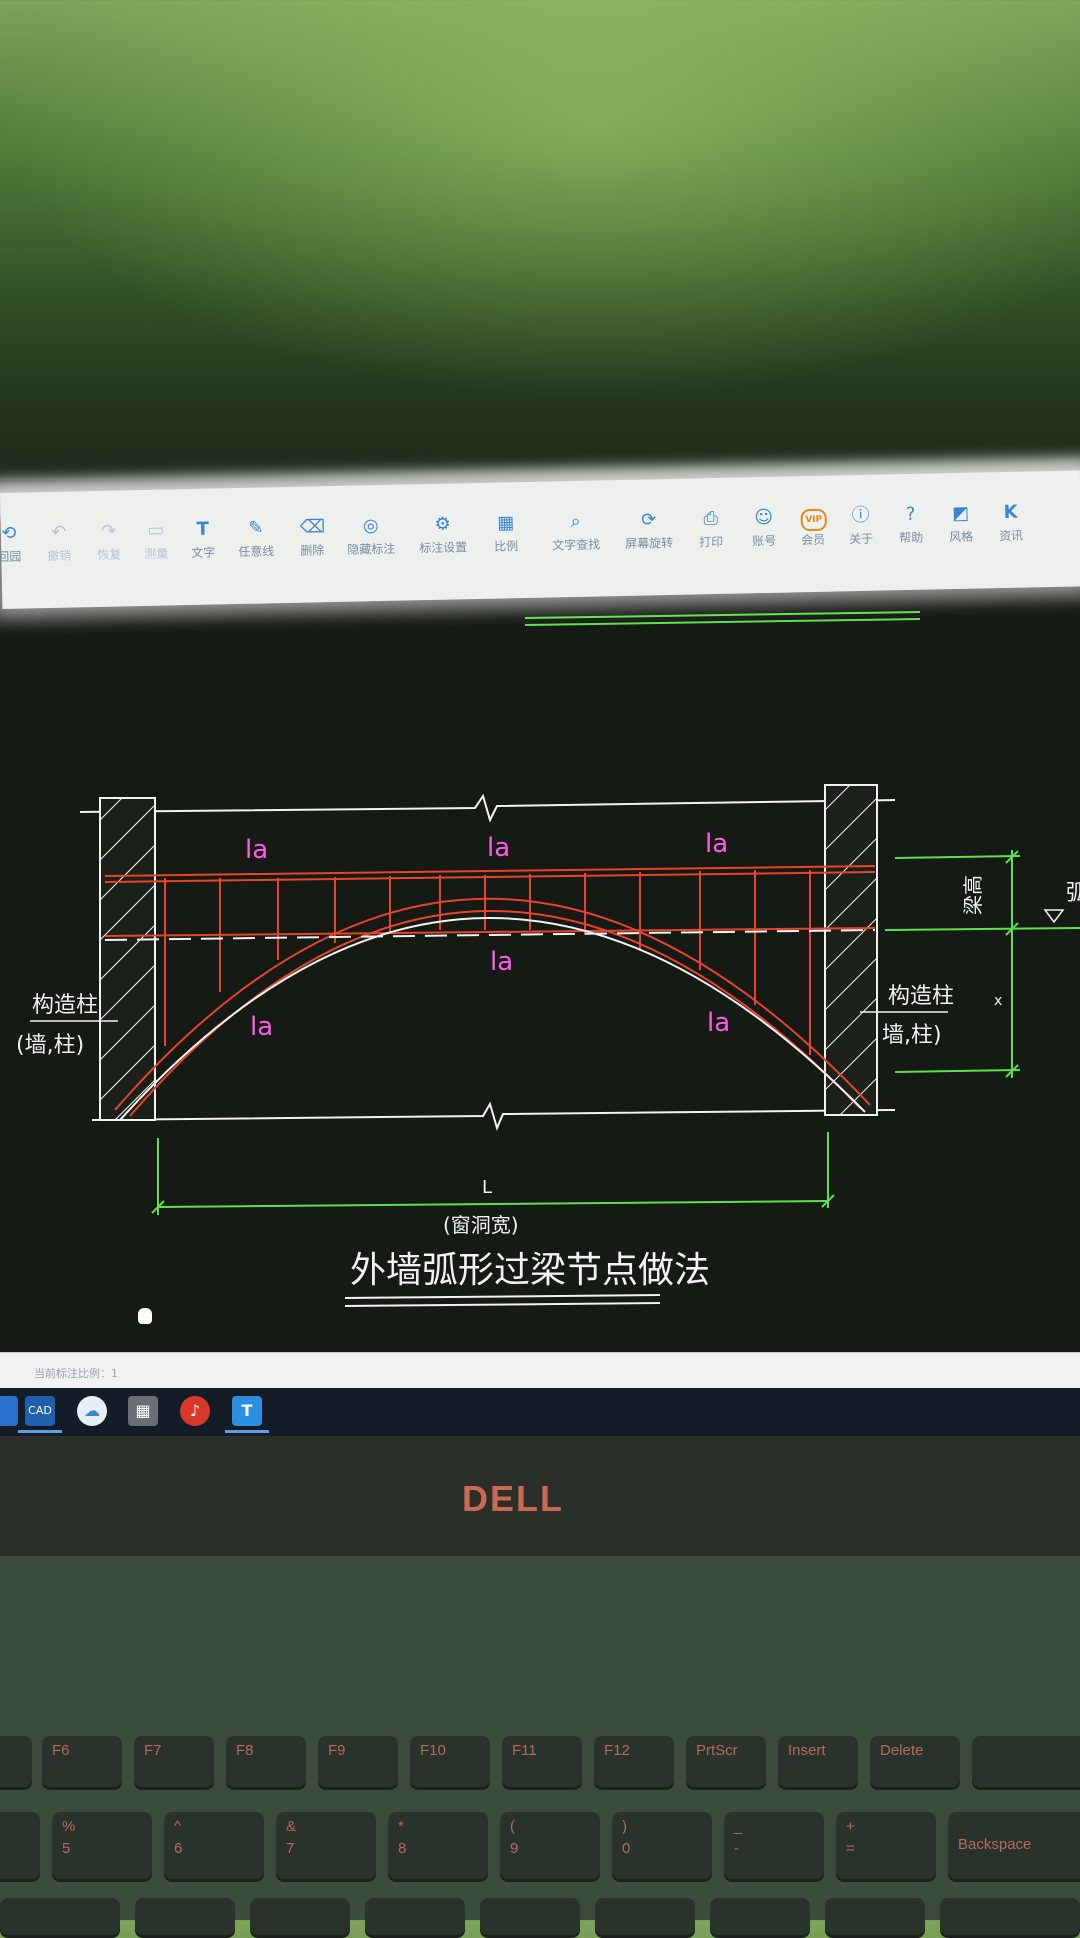  I want to click on tool-delete: ⌫ 删除, so click(312, 537).